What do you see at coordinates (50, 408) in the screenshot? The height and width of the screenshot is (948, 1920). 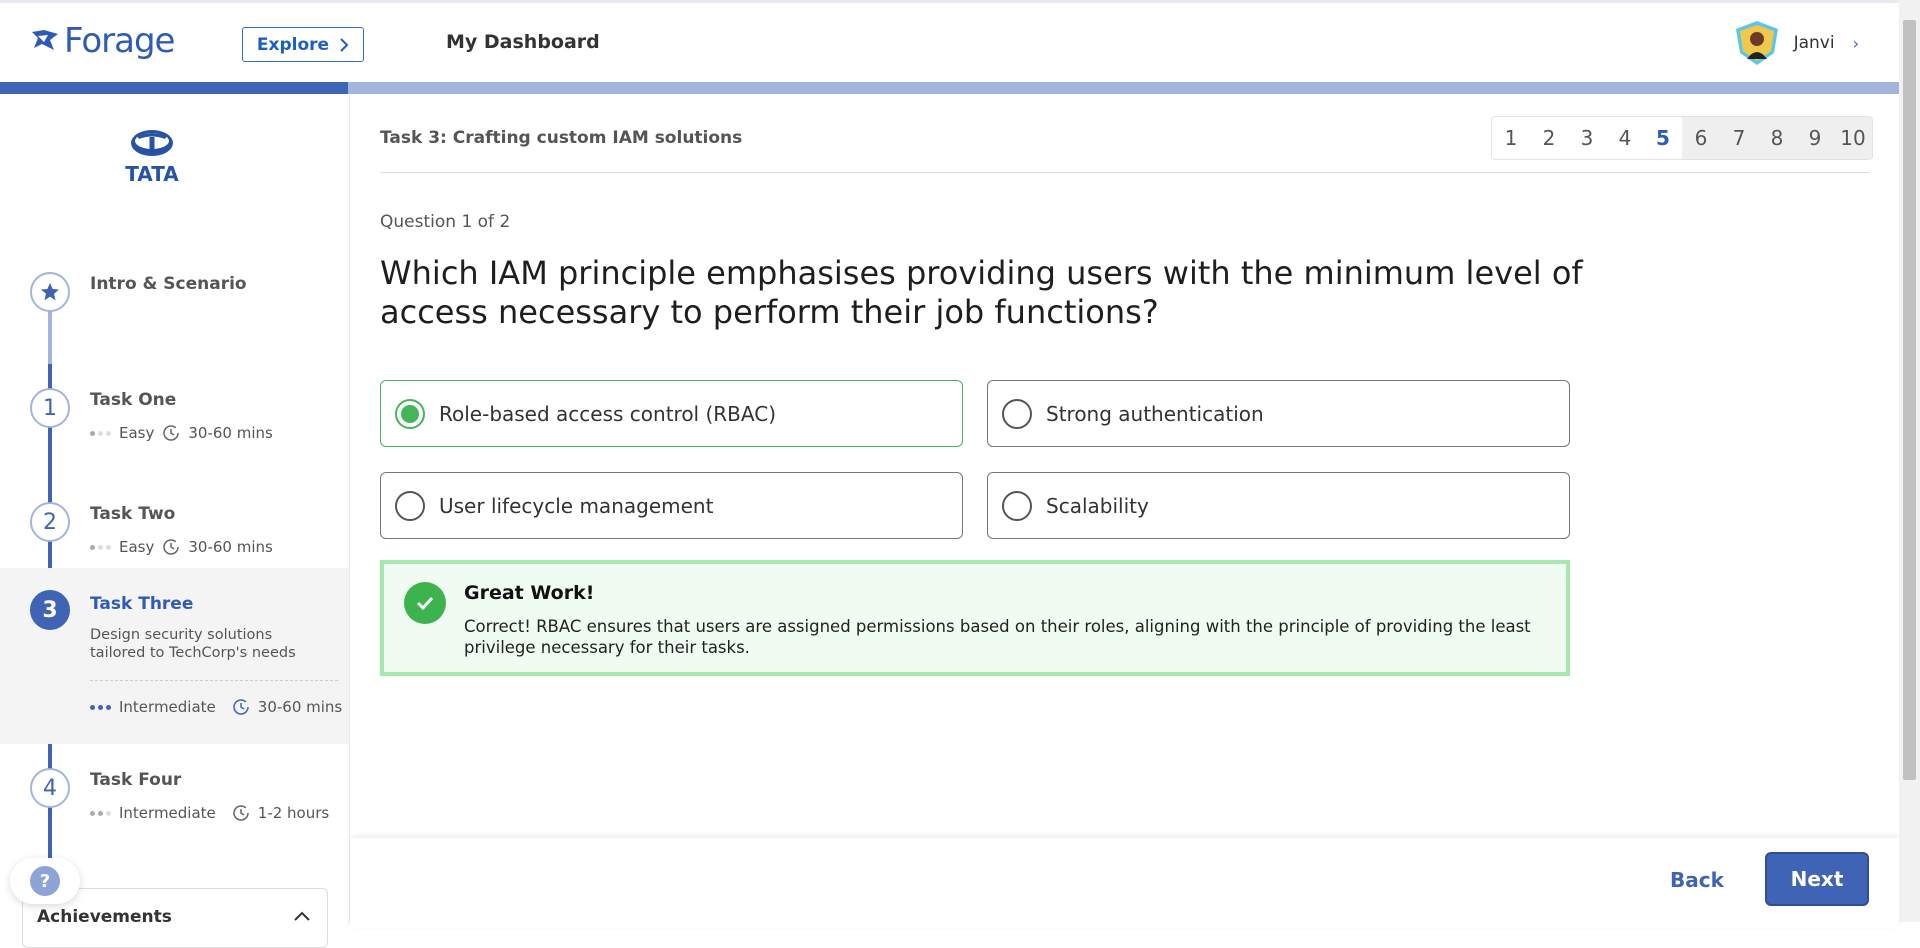 I see `step-number: 1` at bounding box center [50, 408].